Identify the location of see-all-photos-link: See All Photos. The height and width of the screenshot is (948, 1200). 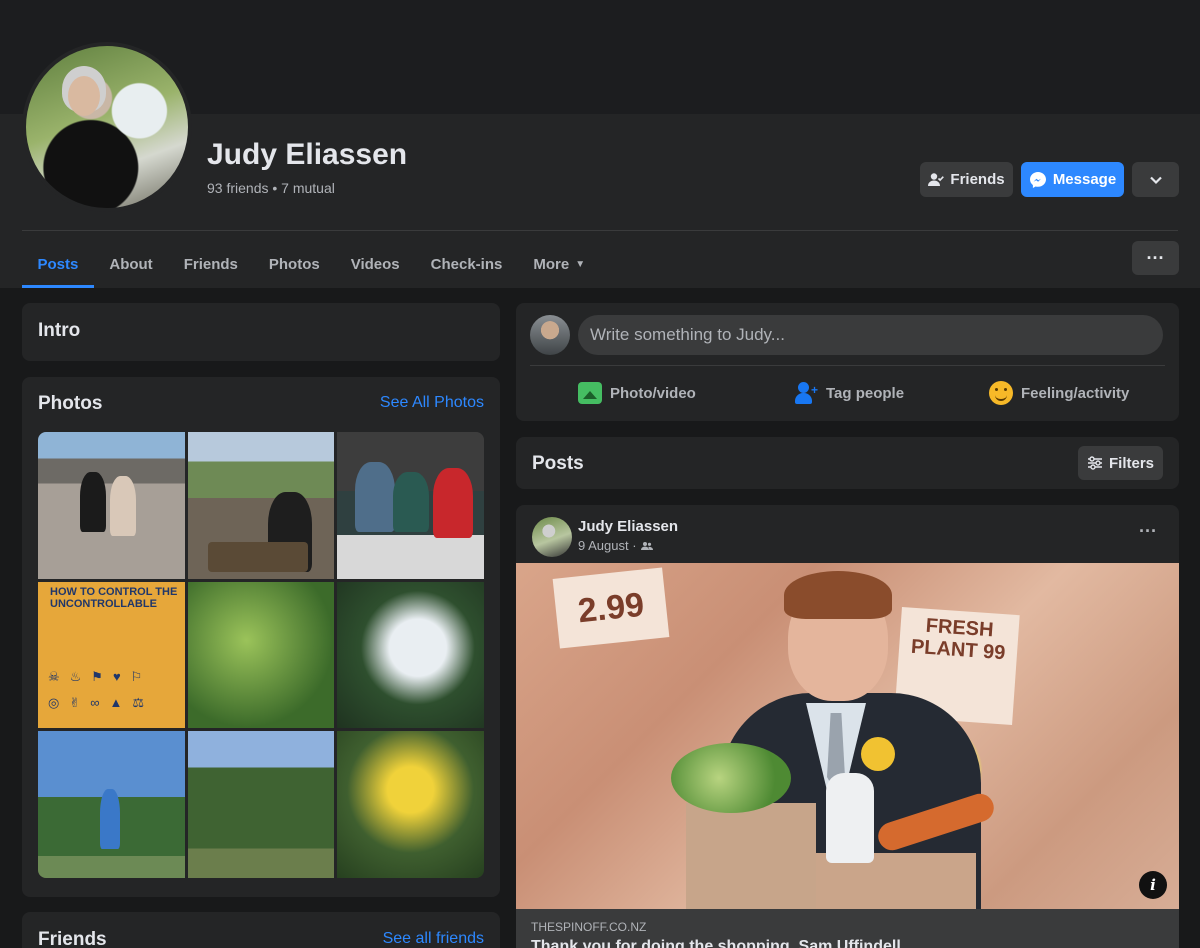
(432, 403).